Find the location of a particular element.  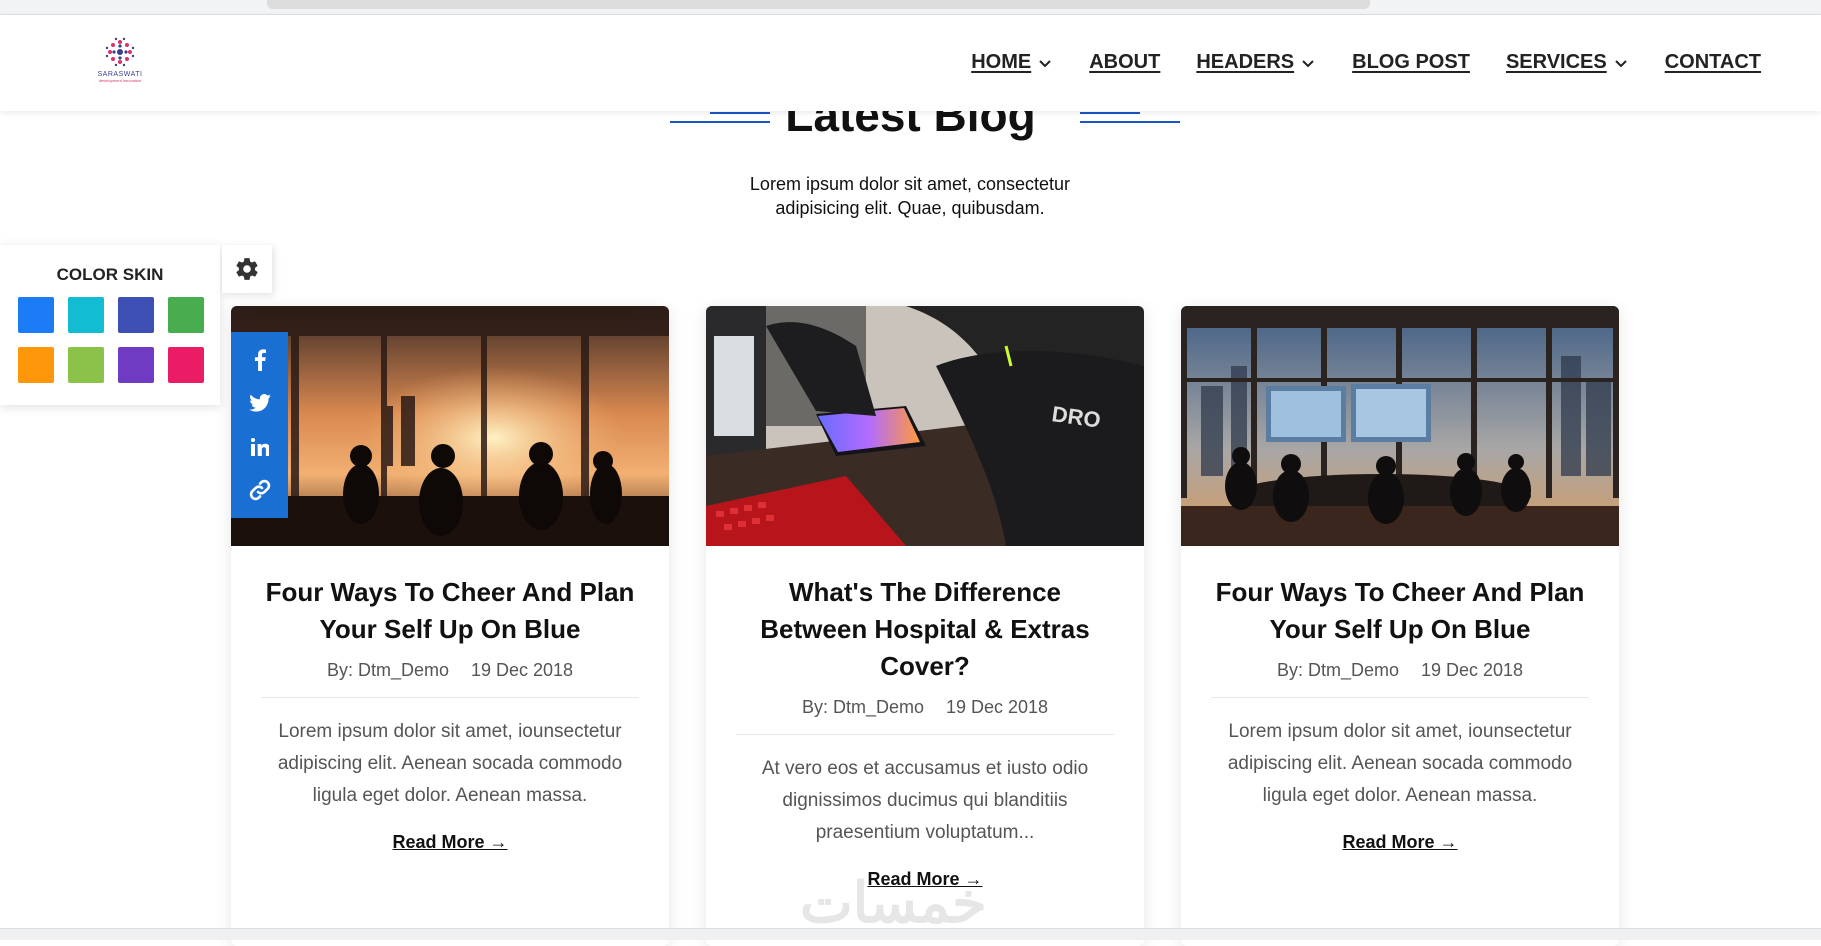

twitter-icon is located at coordinates (260, 403).